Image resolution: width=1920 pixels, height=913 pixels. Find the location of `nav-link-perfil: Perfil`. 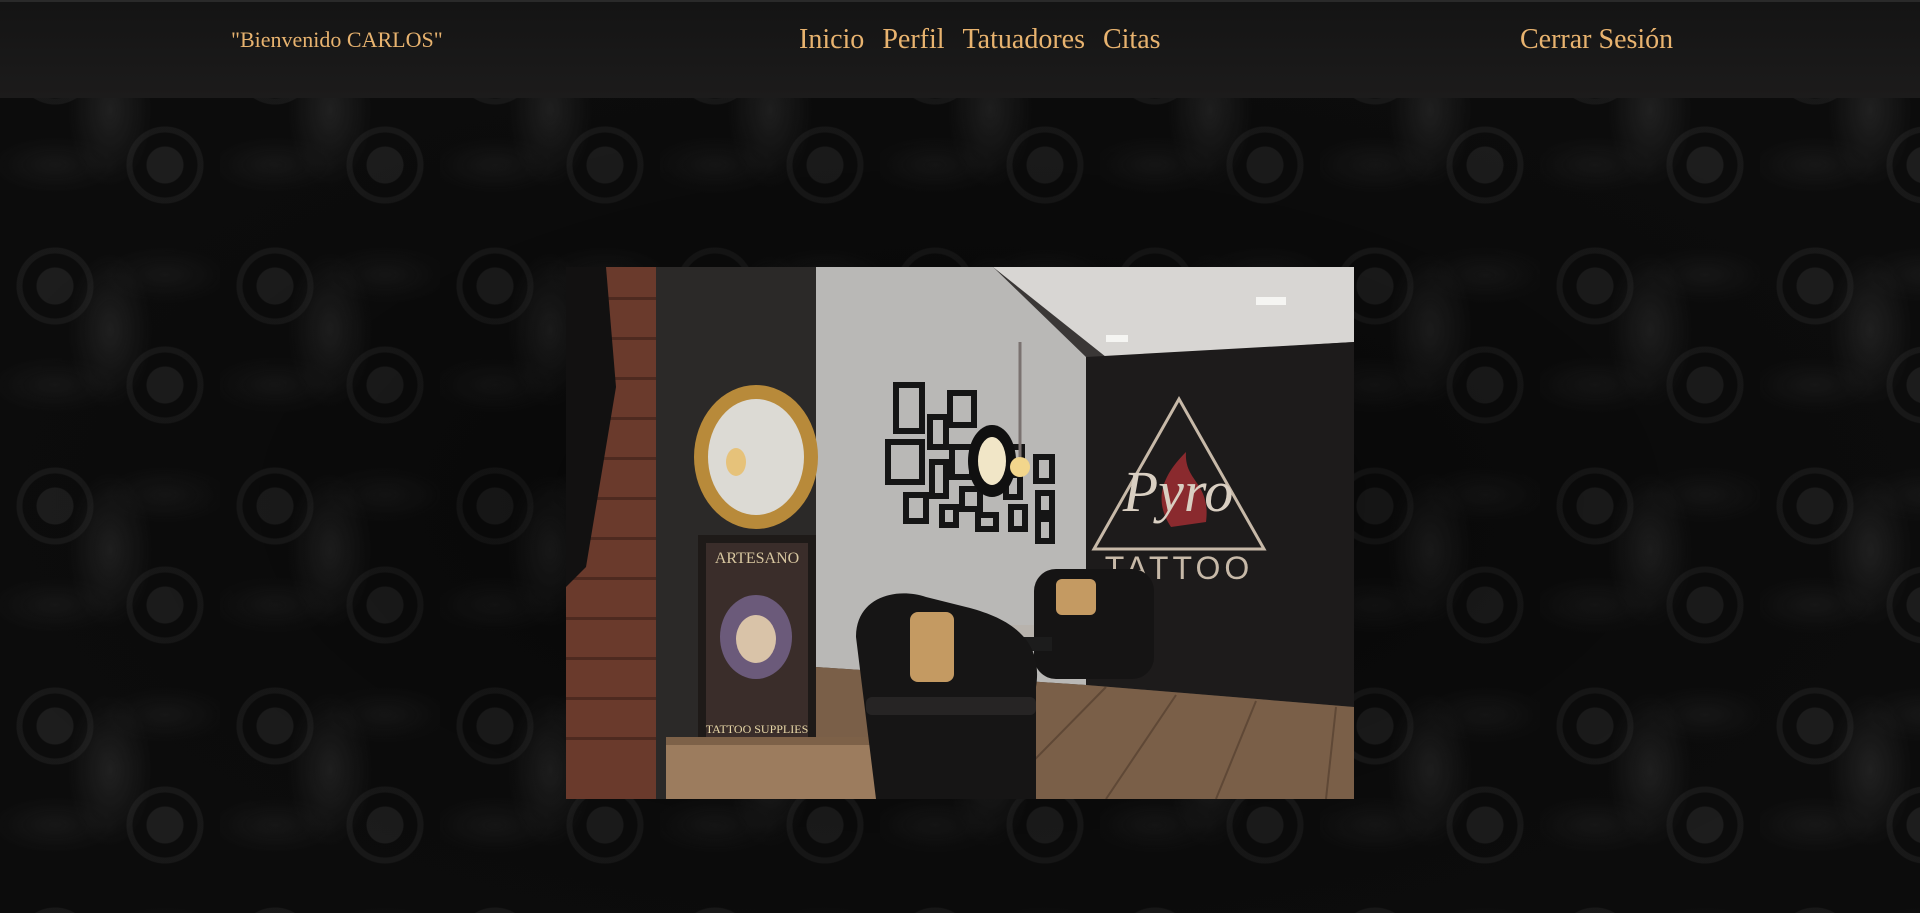

nav-link-perfil: Perfil is located at coordinates (913, 40).